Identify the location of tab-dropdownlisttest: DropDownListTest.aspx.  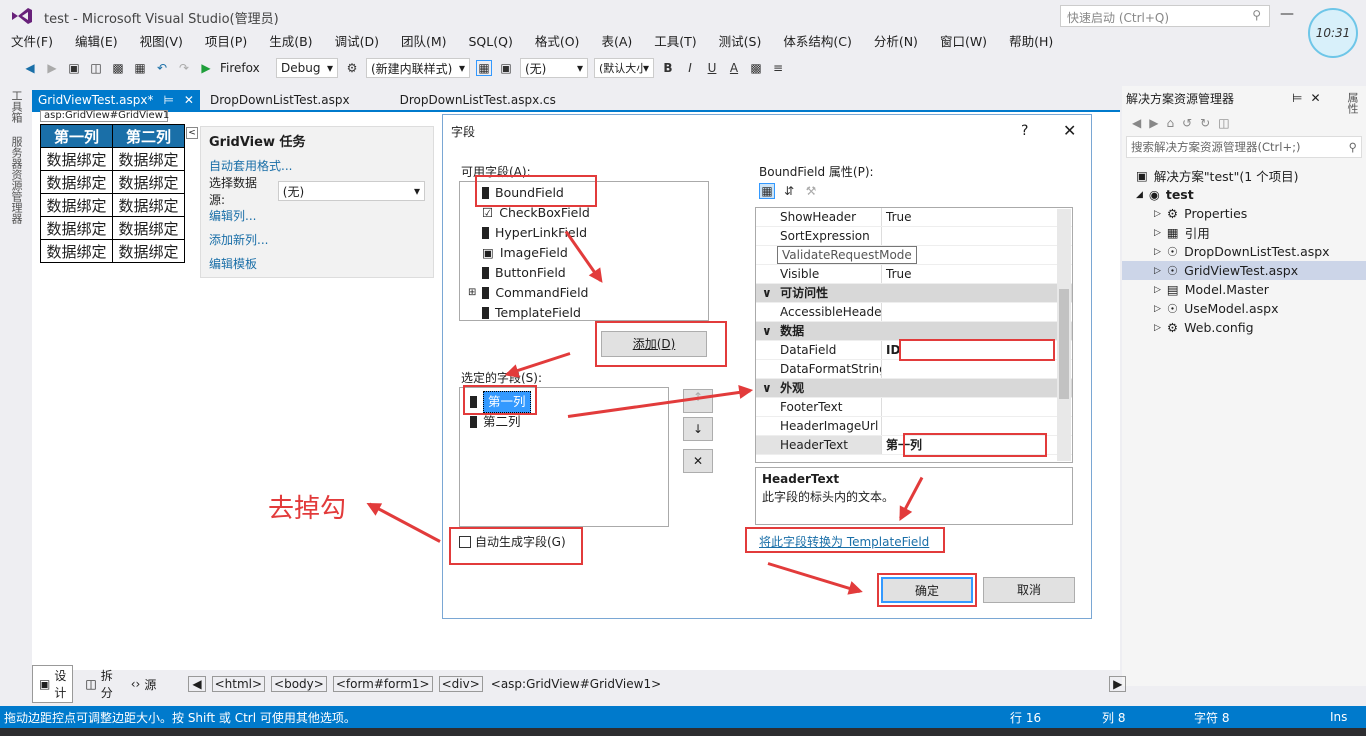
(280, 100).